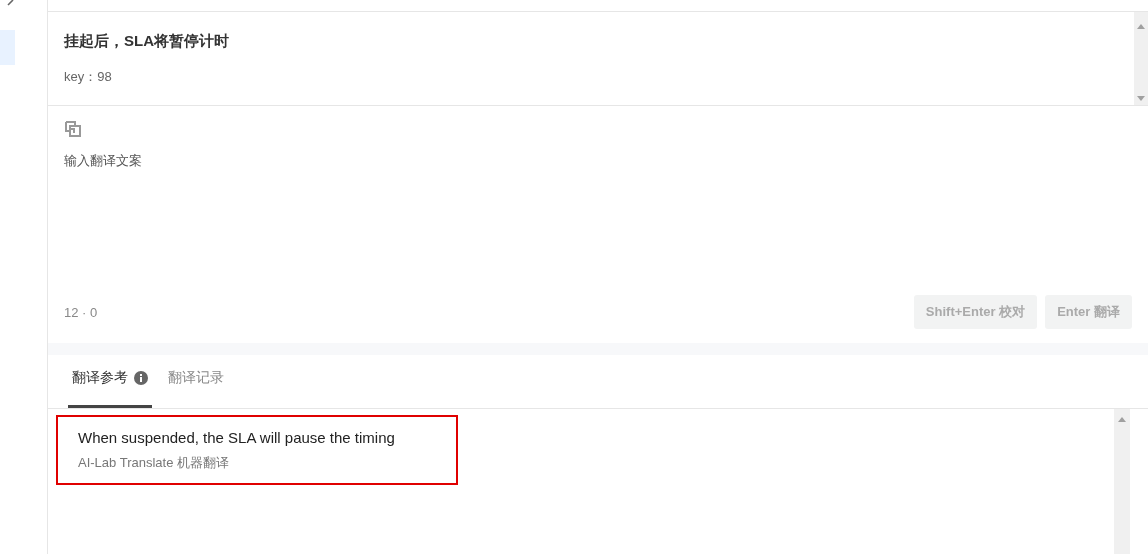 The width and height of the screenshot is (1148, 554). I want to click on translation-result: When suspended, the SLA will pause the timing AI-Lab Translate 机器翻译, so click(257, 450).